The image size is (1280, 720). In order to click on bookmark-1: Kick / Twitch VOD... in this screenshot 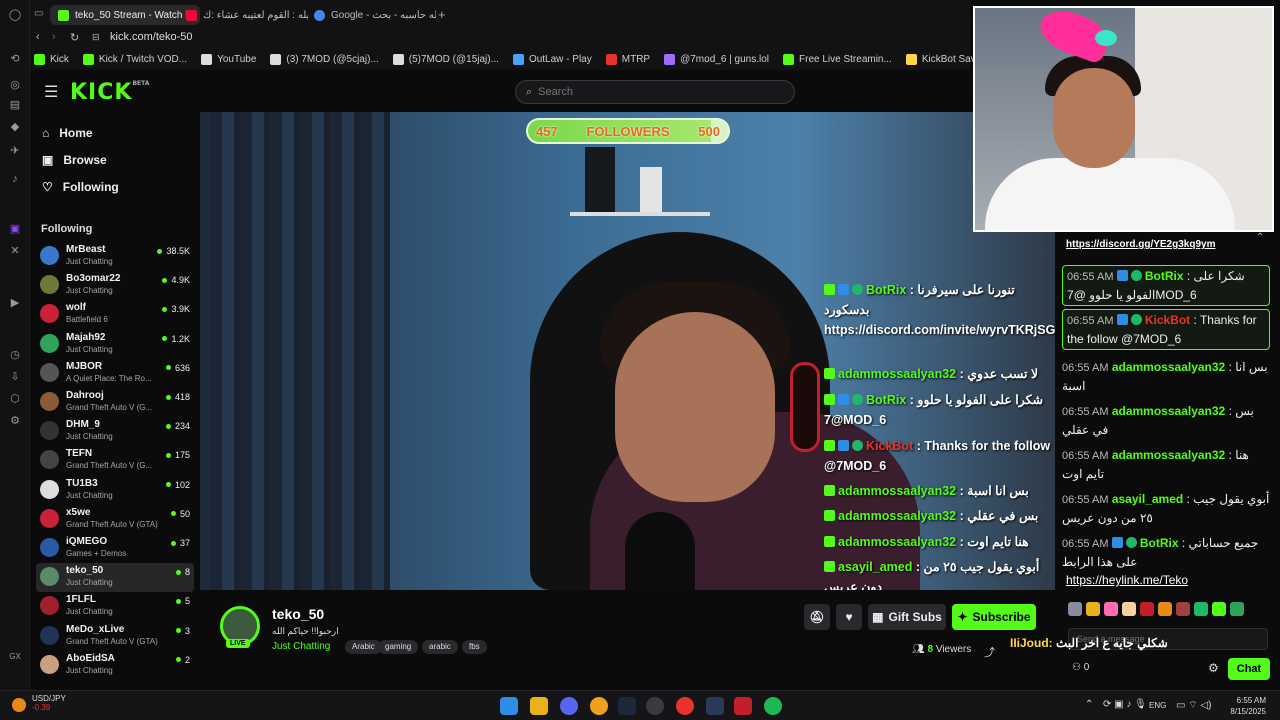, I will do `click(134, 59)`.